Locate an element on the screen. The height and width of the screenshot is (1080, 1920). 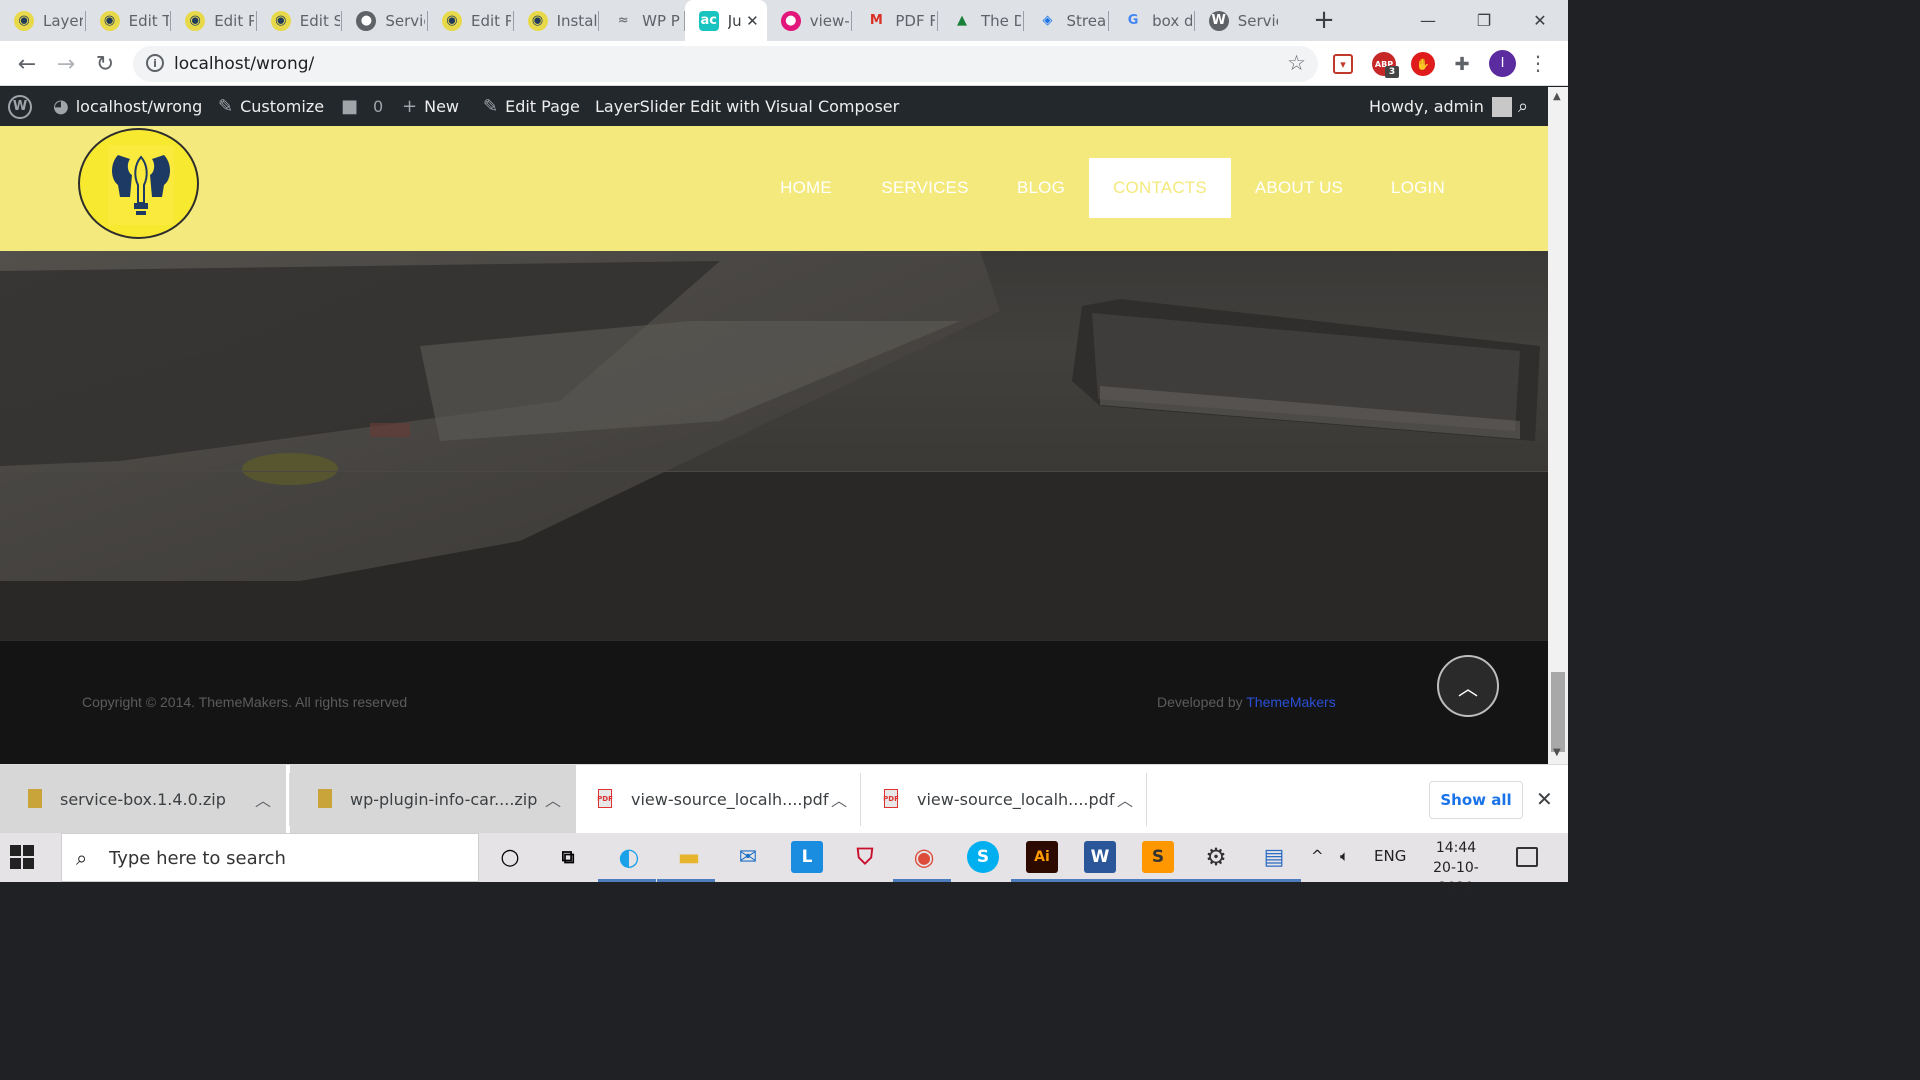
settings-gear-icon: ⚙ is located at coordinates (1216, 857).